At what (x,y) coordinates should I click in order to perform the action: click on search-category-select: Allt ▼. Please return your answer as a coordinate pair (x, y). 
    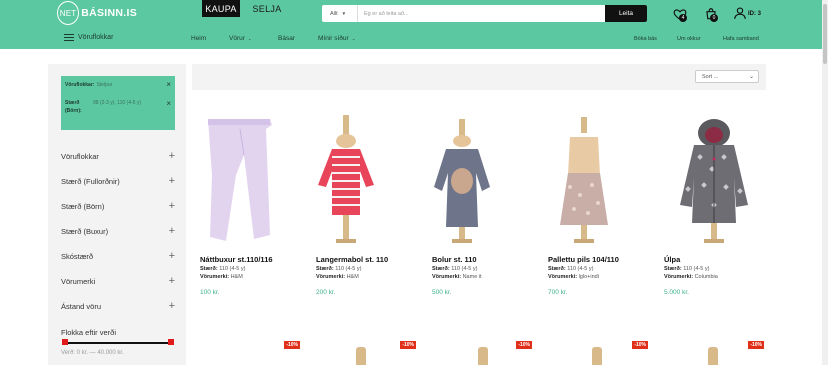
    Looking at the image, I should click on (340, 13).